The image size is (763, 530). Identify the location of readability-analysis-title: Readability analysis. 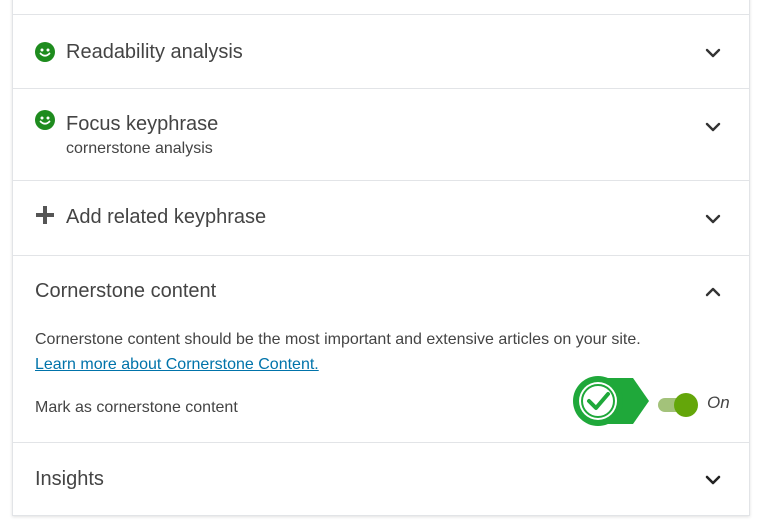
(154, 52).